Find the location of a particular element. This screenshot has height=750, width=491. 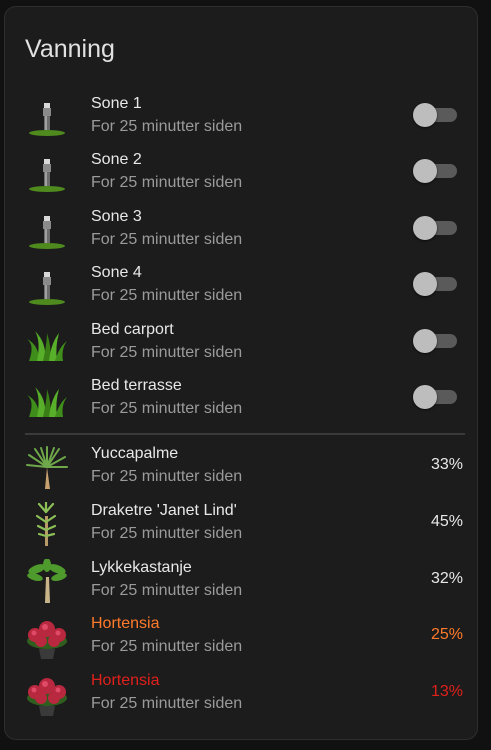

section-divider is located at coordinates (245, 434).